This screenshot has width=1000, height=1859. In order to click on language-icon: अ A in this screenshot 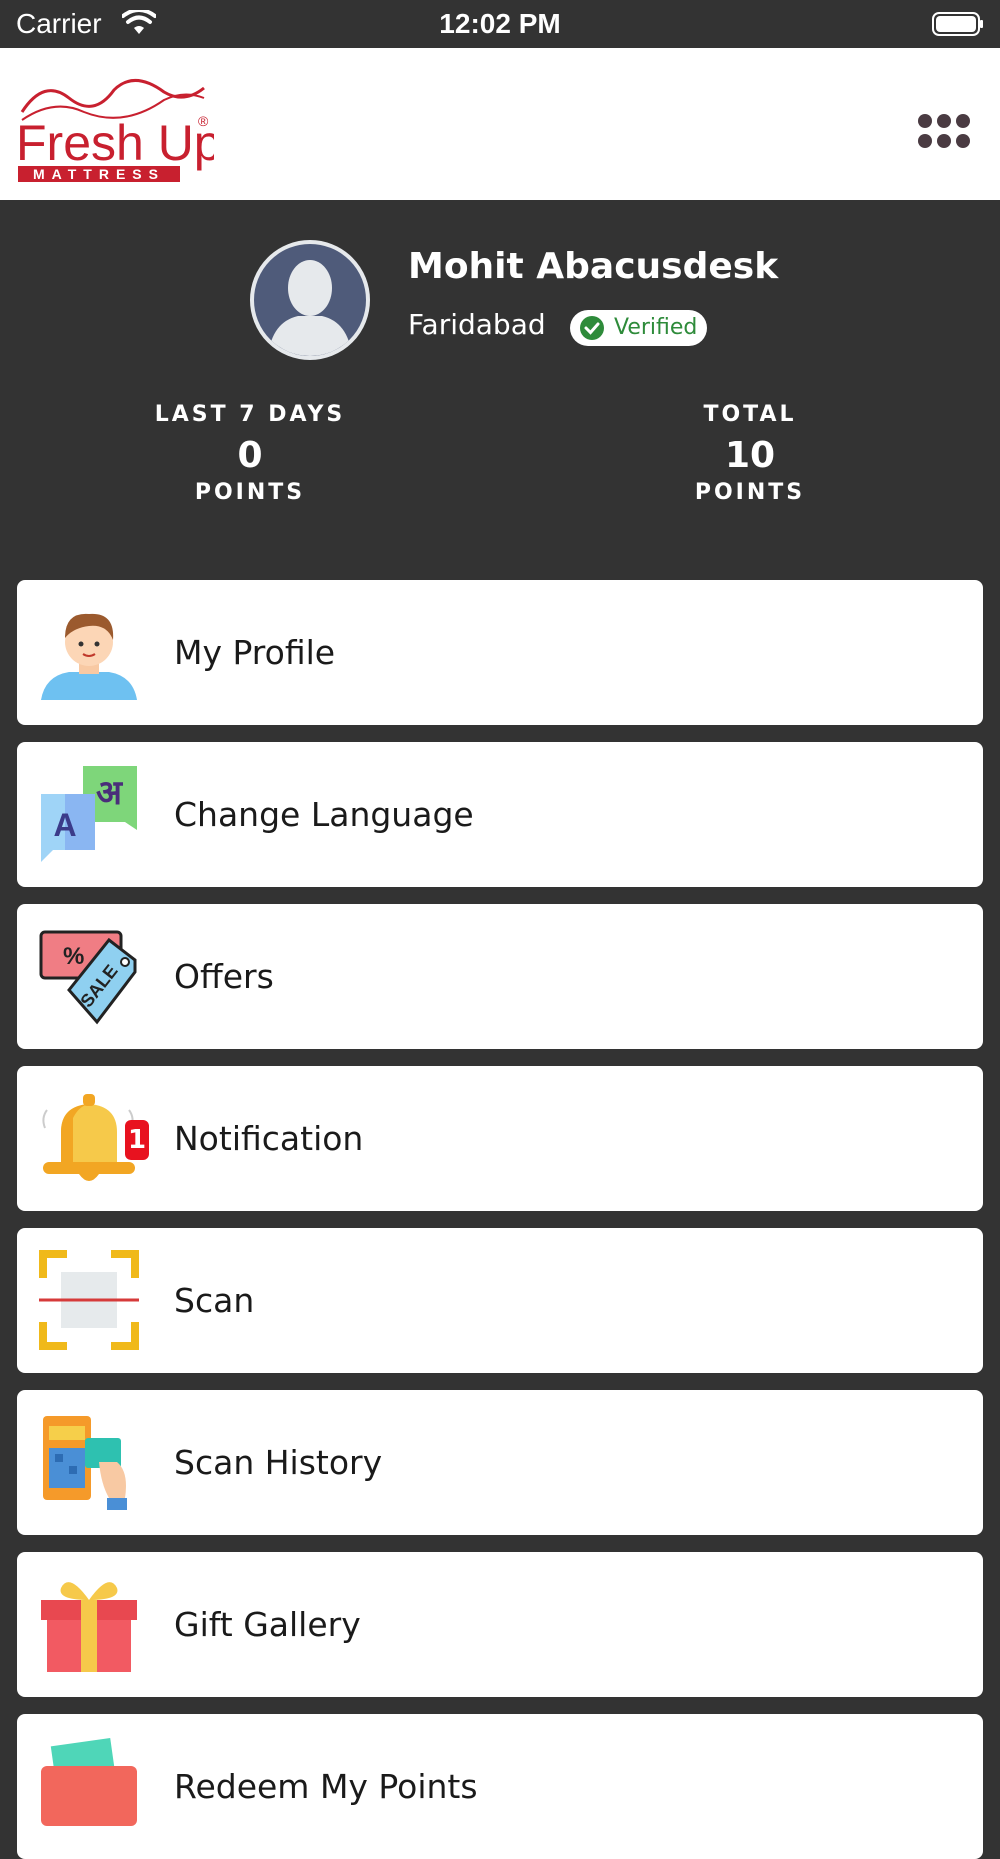, I will do `click(89, 814)`.